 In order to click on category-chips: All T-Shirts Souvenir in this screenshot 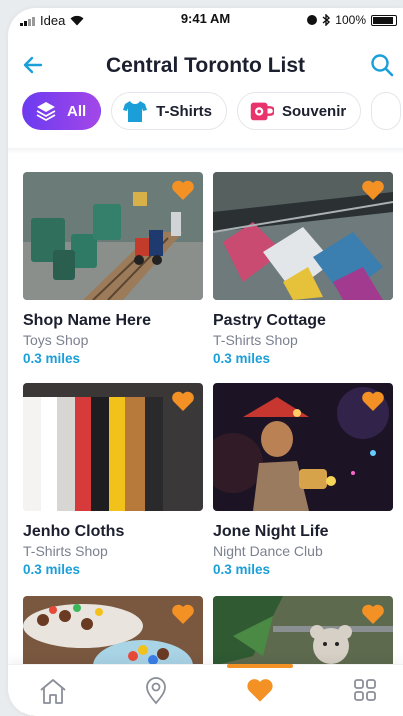, I will do `click(212, 111)`.